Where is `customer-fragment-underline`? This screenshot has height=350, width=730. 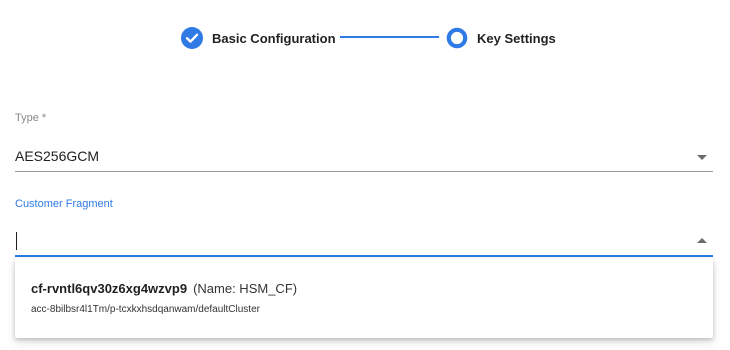
customer-fragment-underline is located at coordinates (364, 256).